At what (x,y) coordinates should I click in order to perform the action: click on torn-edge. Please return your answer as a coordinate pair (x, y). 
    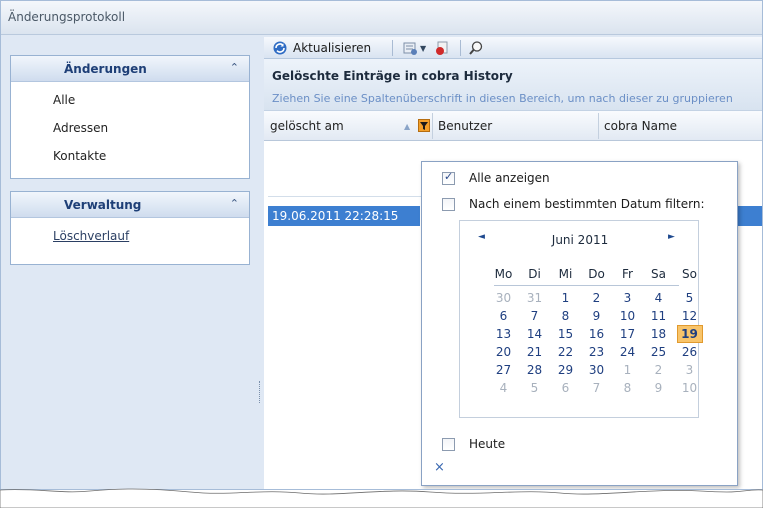
    Looking at the image, I should click on (381, 498).